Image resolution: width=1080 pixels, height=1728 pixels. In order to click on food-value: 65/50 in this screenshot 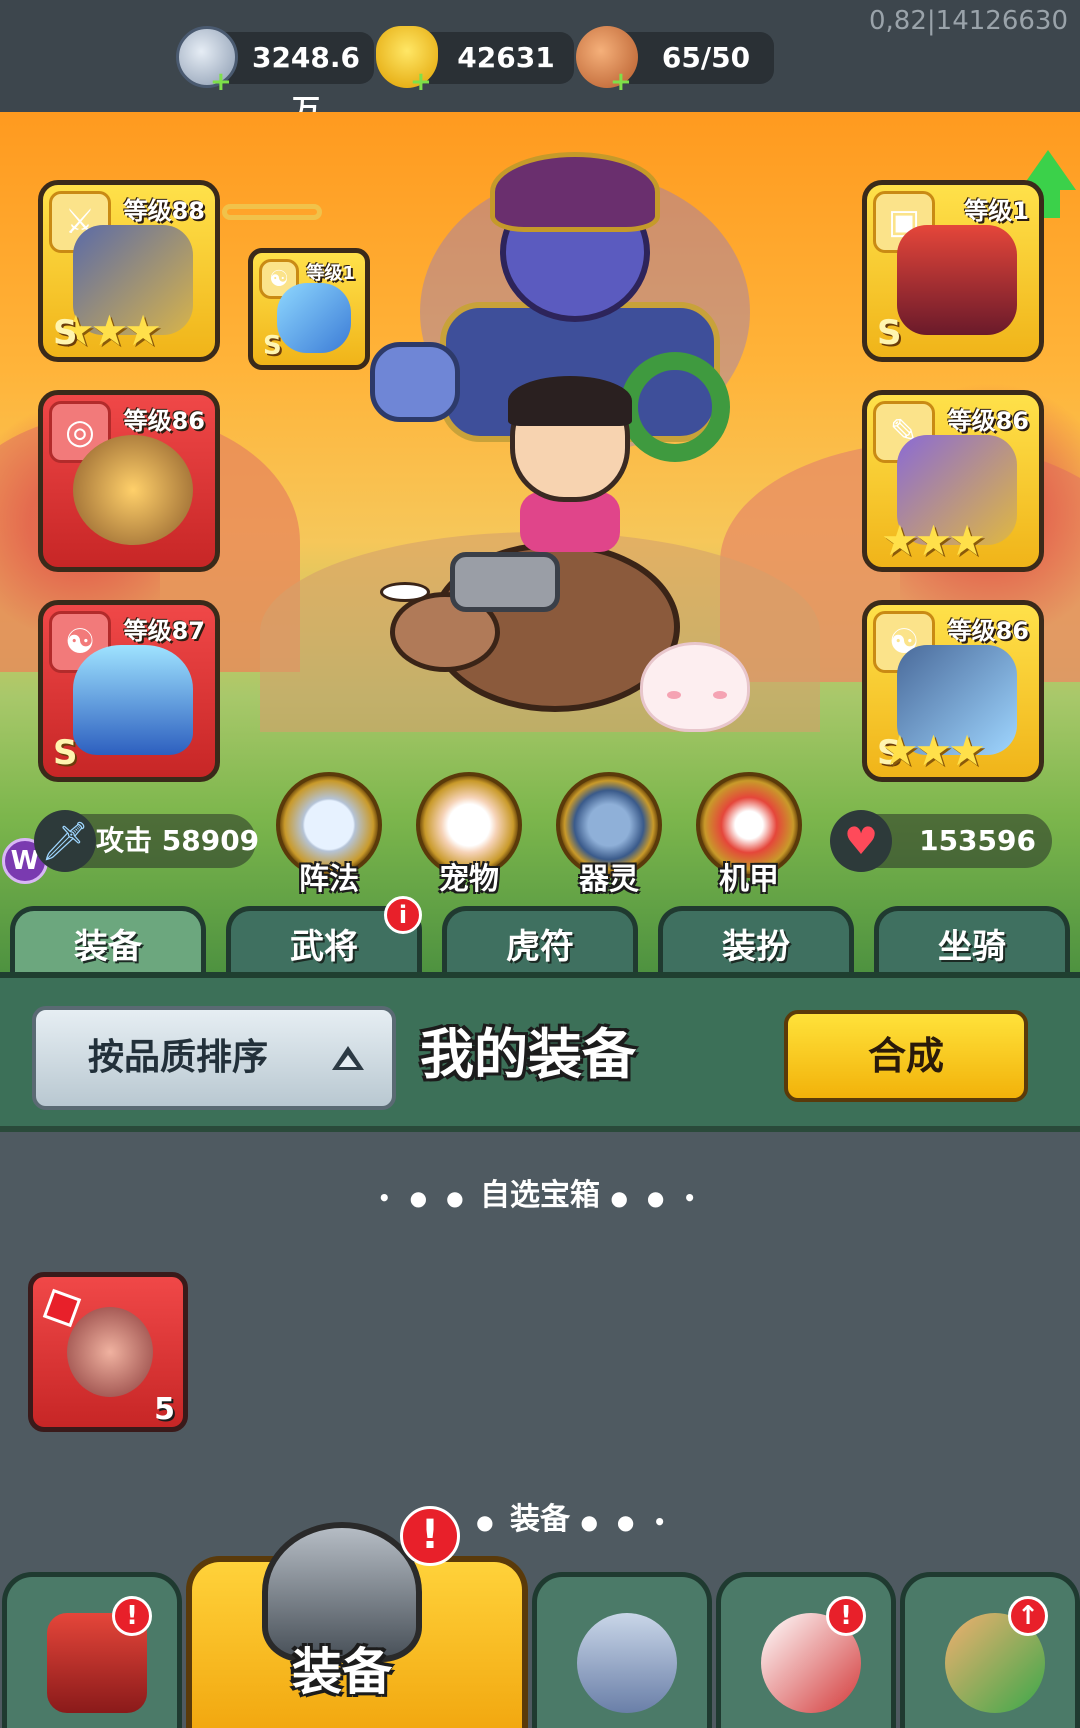, I will do `click(706, 57)`.